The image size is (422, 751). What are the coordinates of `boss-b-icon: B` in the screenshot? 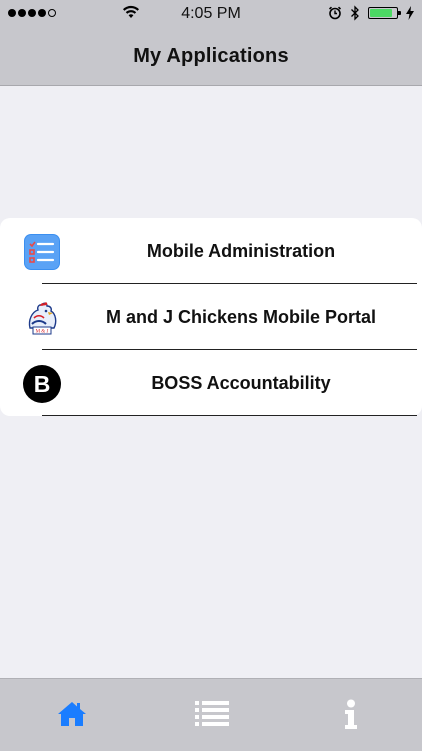 It's located at (42, 384).